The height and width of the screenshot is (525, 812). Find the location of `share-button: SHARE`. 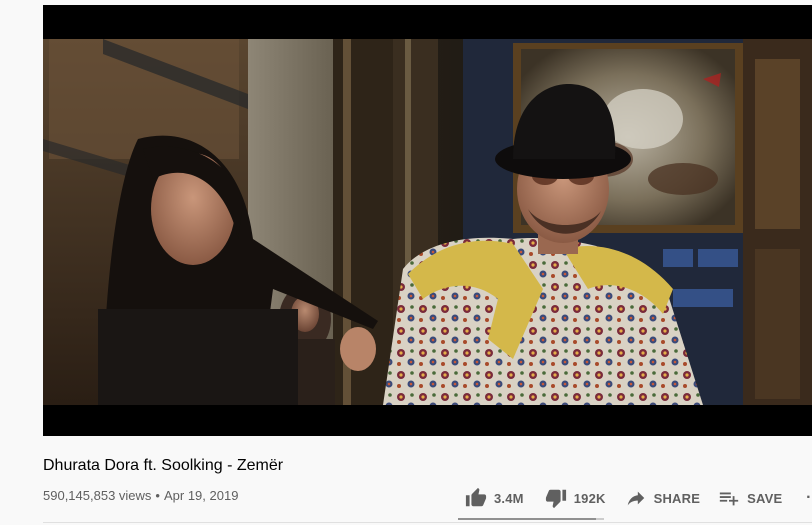

share-button: SHARE is located at coordinates (662, 498).